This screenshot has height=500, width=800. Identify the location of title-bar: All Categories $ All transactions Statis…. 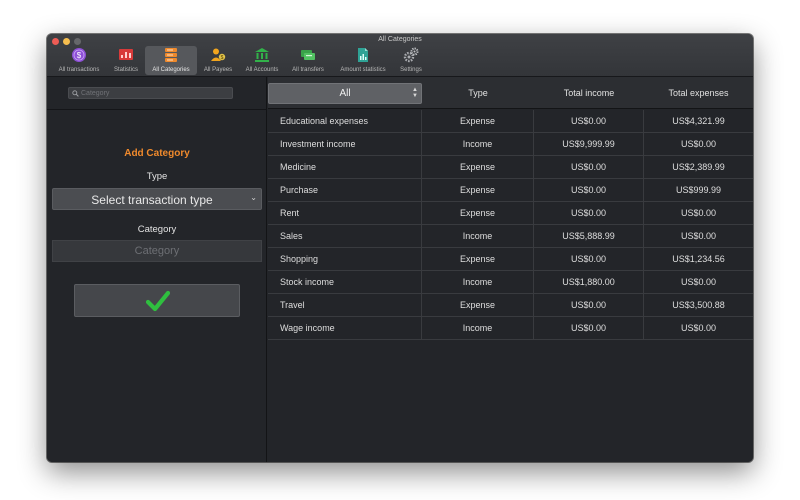
(400, 55).